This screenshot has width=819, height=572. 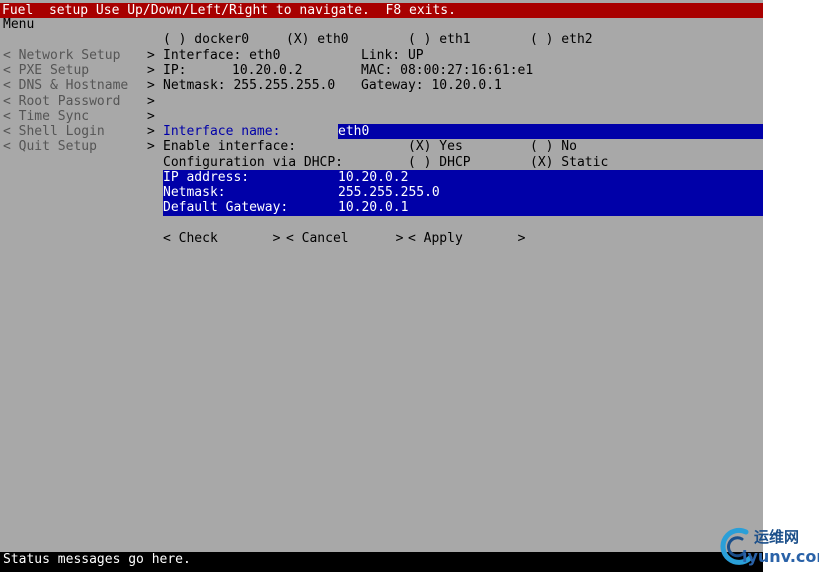 I want to click on site-watermark: 运维网 iyunv.com, so click(x=766, y=547).